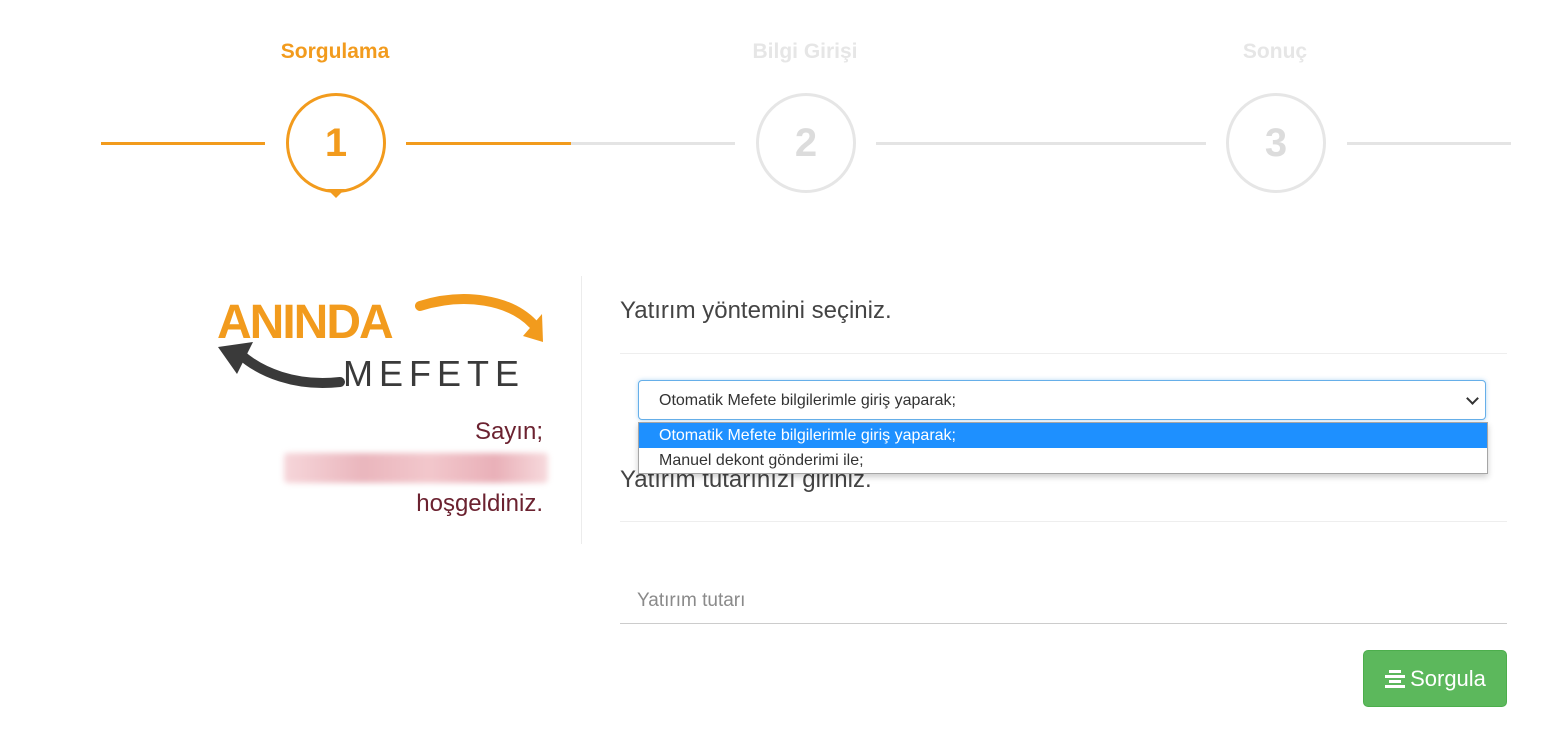 This screenshot has width=1562, height=748. I want to click on step-2-circle: 2, so click(806, 143).